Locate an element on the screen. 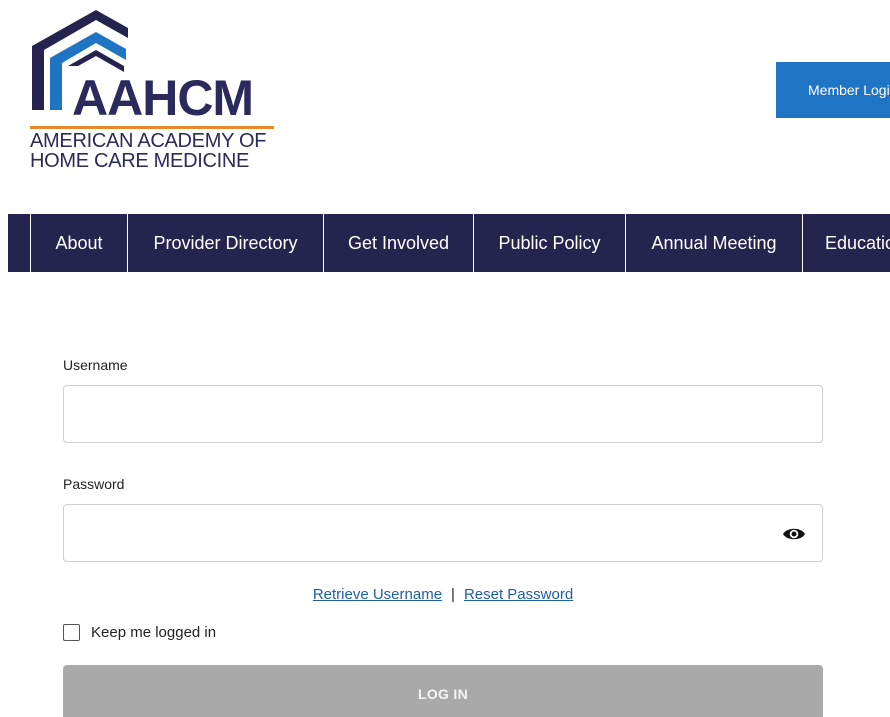  eye-icon is located at coordinates (794, 534).